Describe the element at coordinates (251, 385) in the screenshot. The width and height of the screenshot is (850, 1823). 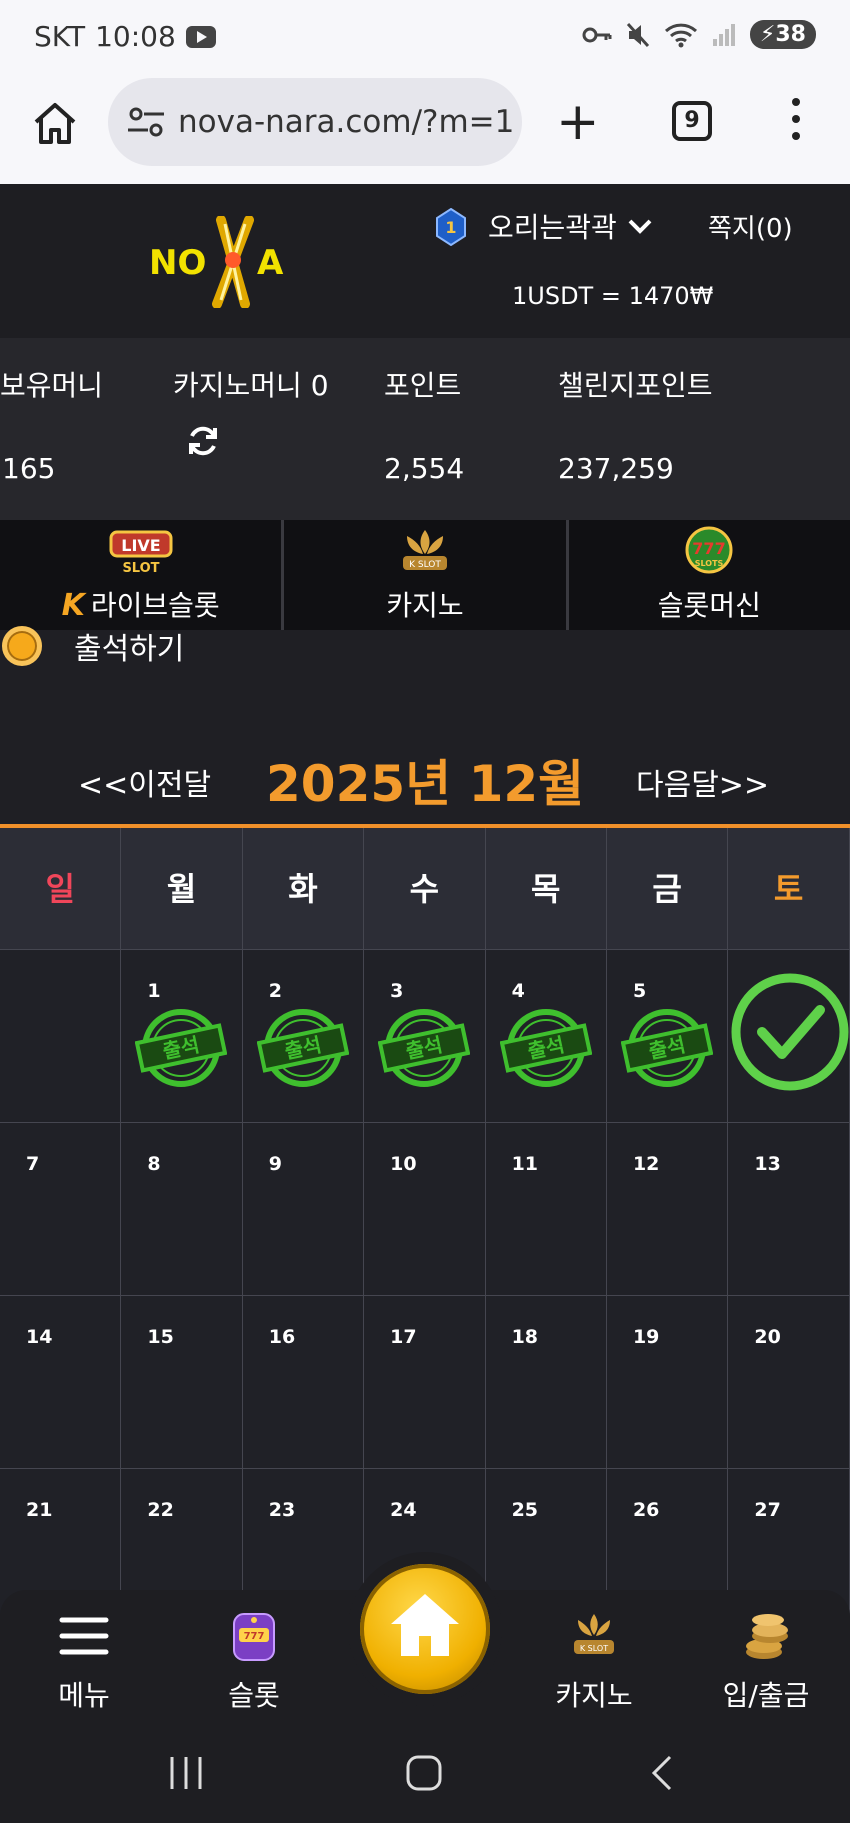
I see `casino-money: 카지노머니 0` at that location.